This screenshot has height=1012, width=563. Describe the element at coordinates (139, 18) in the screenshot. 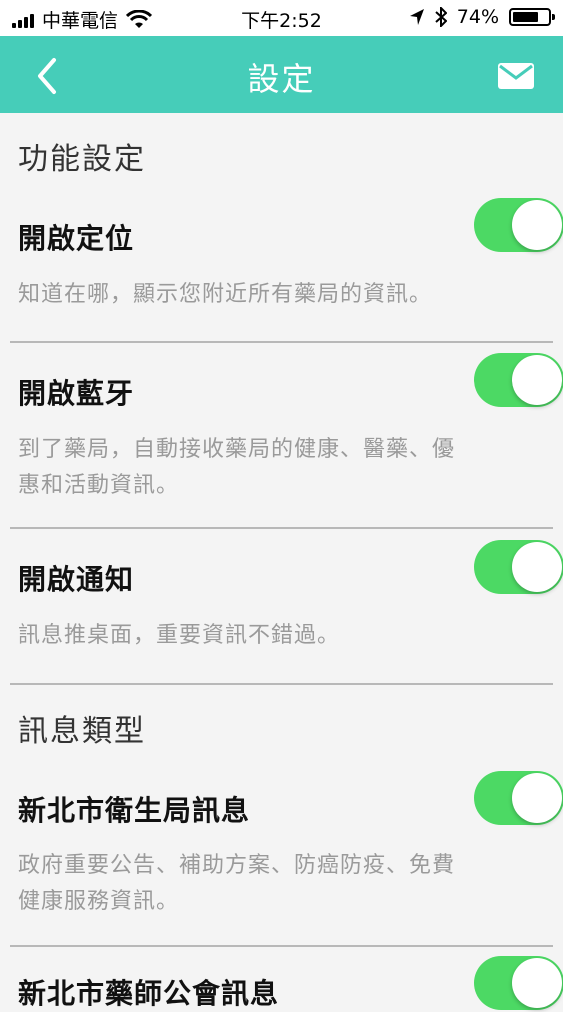

I see `wifi-icon` at that location.